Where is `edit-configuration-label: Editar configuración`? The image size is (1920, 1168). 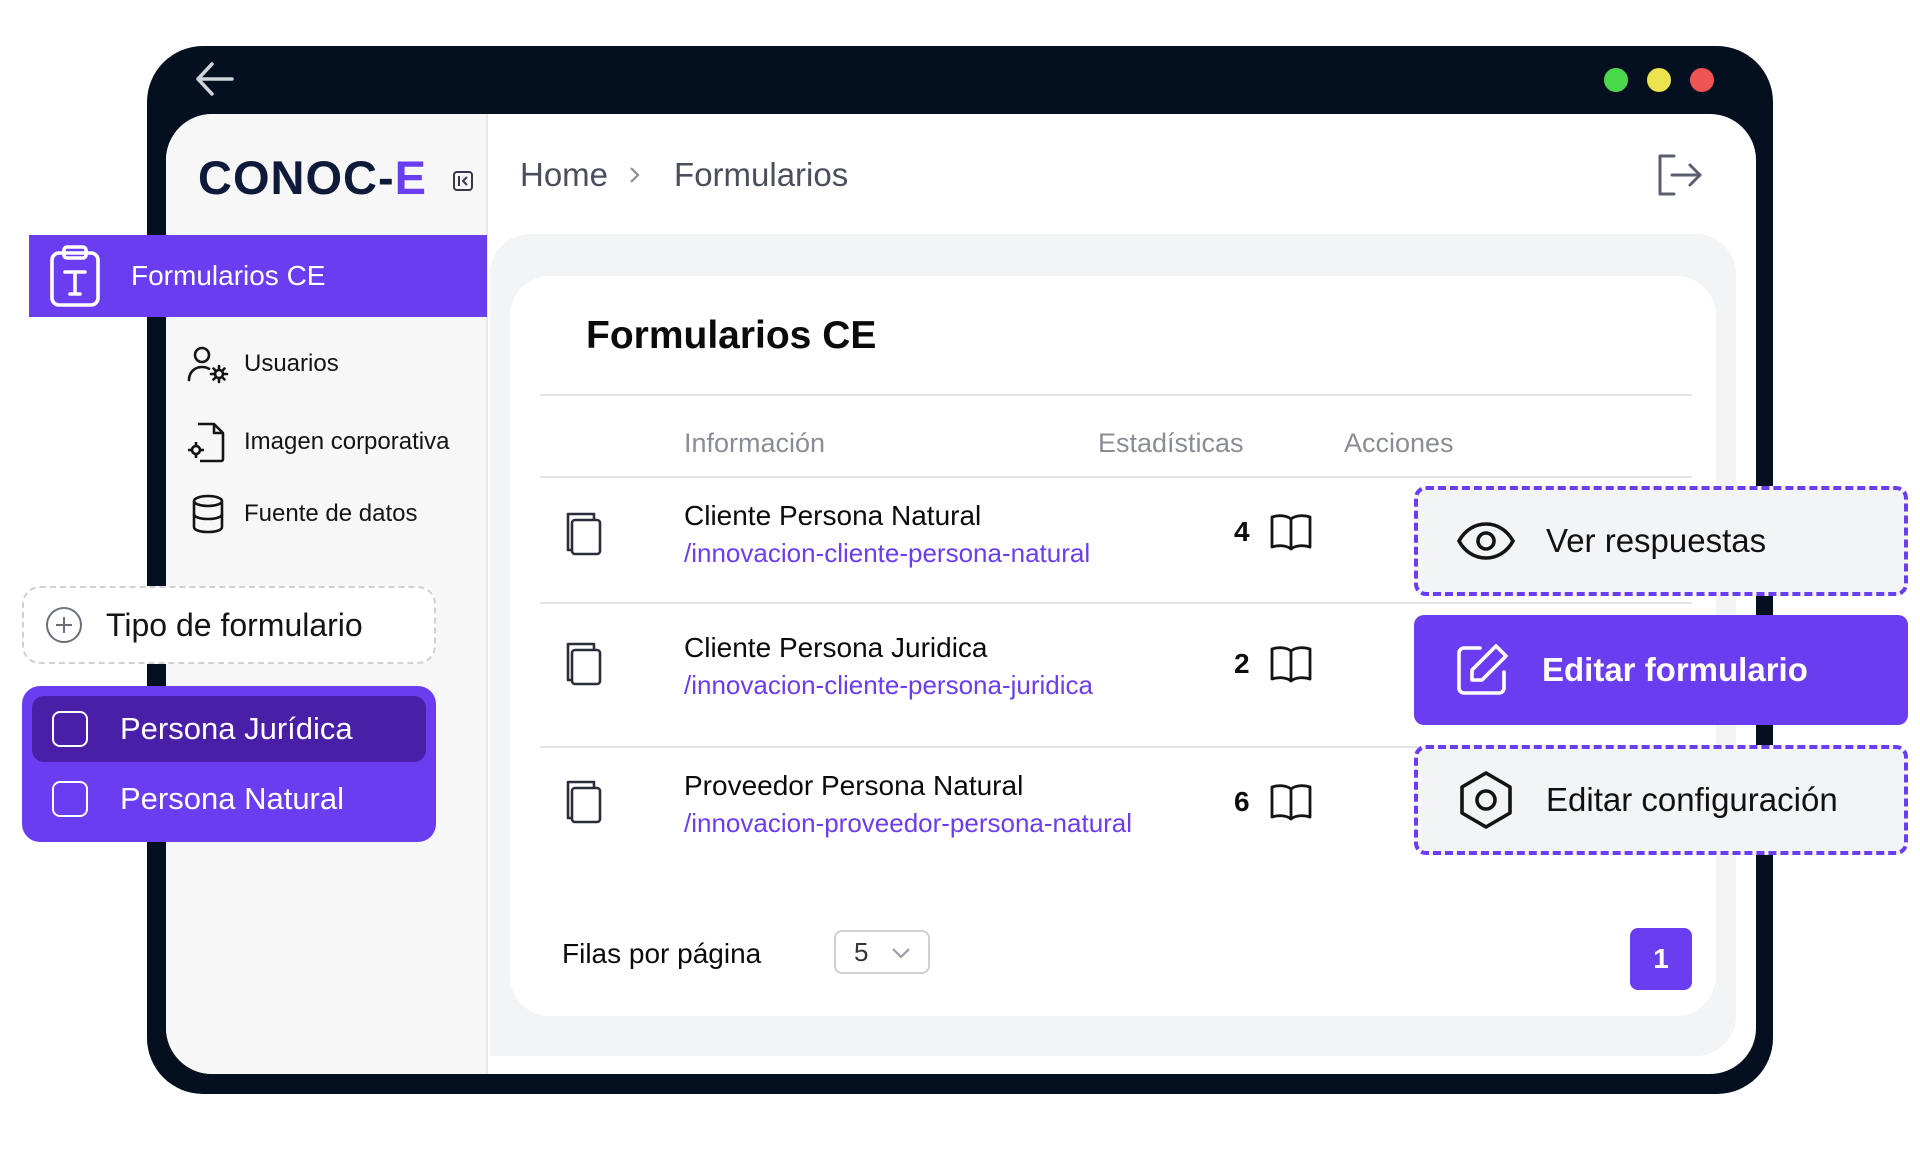
edit-configuration-label: Editar configuración is located at coordinates (1692, 799).